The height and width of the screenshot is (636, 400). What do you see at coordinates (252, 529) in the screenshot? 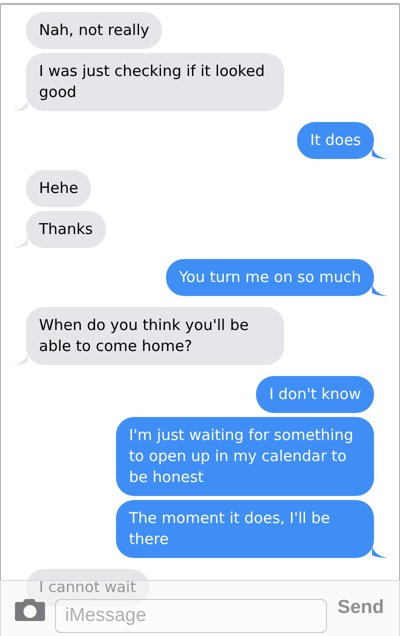
I see `sent-message: The moment it does, I'll be there` at bounding box center [252, 529].